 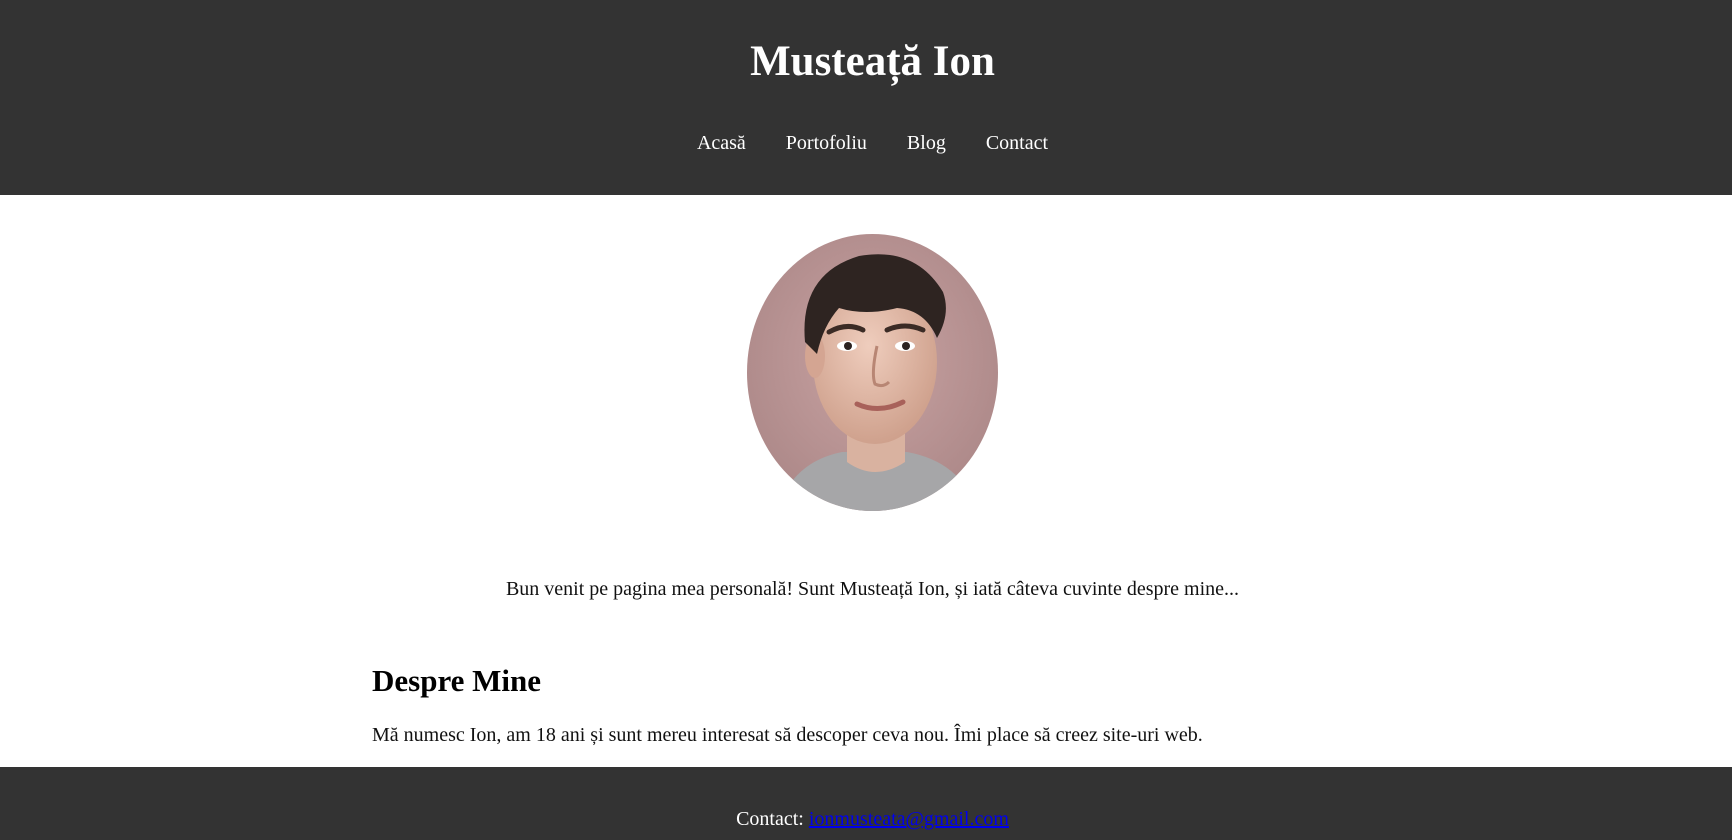 What do you see at coordinates (926, 143) in the screenshot?
I see `nav-link-blog: Blog` at bounding box center [926, 143].